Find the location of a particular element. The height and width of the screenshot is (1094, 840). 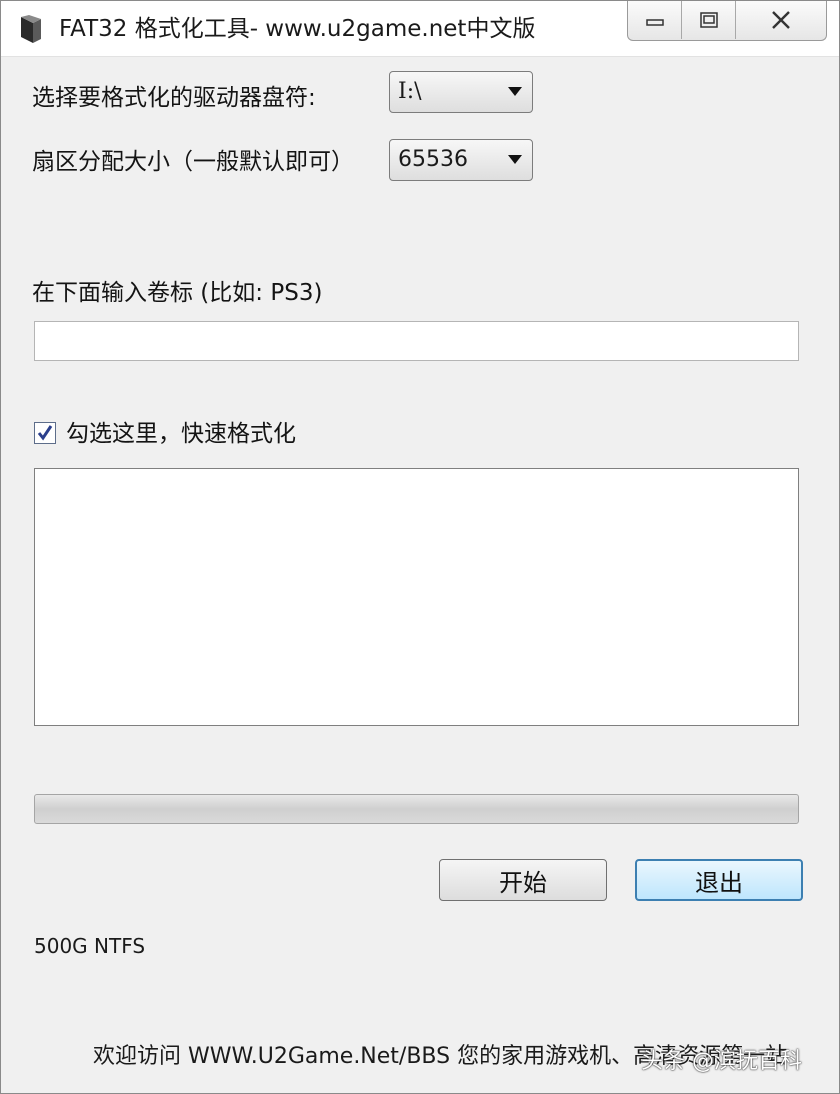

cluster-size-label: 扇区分配大小（一般默认即可） is located at coordinates (193, 162).